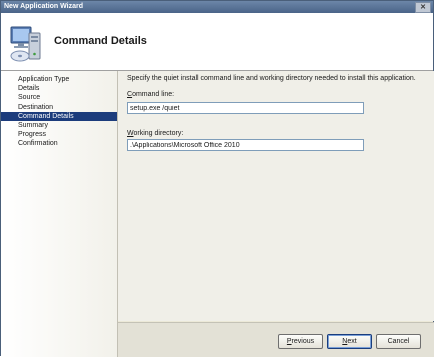 This screenshot has height=357, width=434. What do you see at coordinates (158, 133) in the screenshot?
I see `working-directory-label-text: orking directory:` at bounding box center [158, 133].